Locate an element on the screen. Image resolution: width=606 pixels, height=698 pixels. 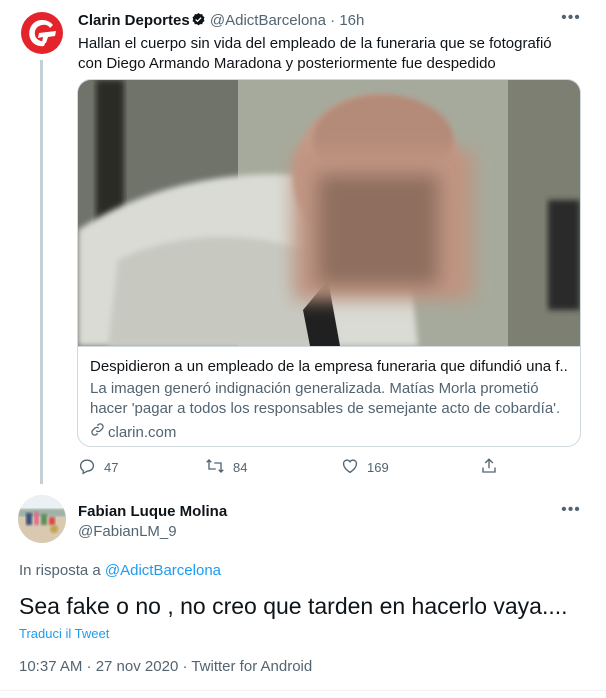
retweet-action: 84 is located at coordinates (226, 467).